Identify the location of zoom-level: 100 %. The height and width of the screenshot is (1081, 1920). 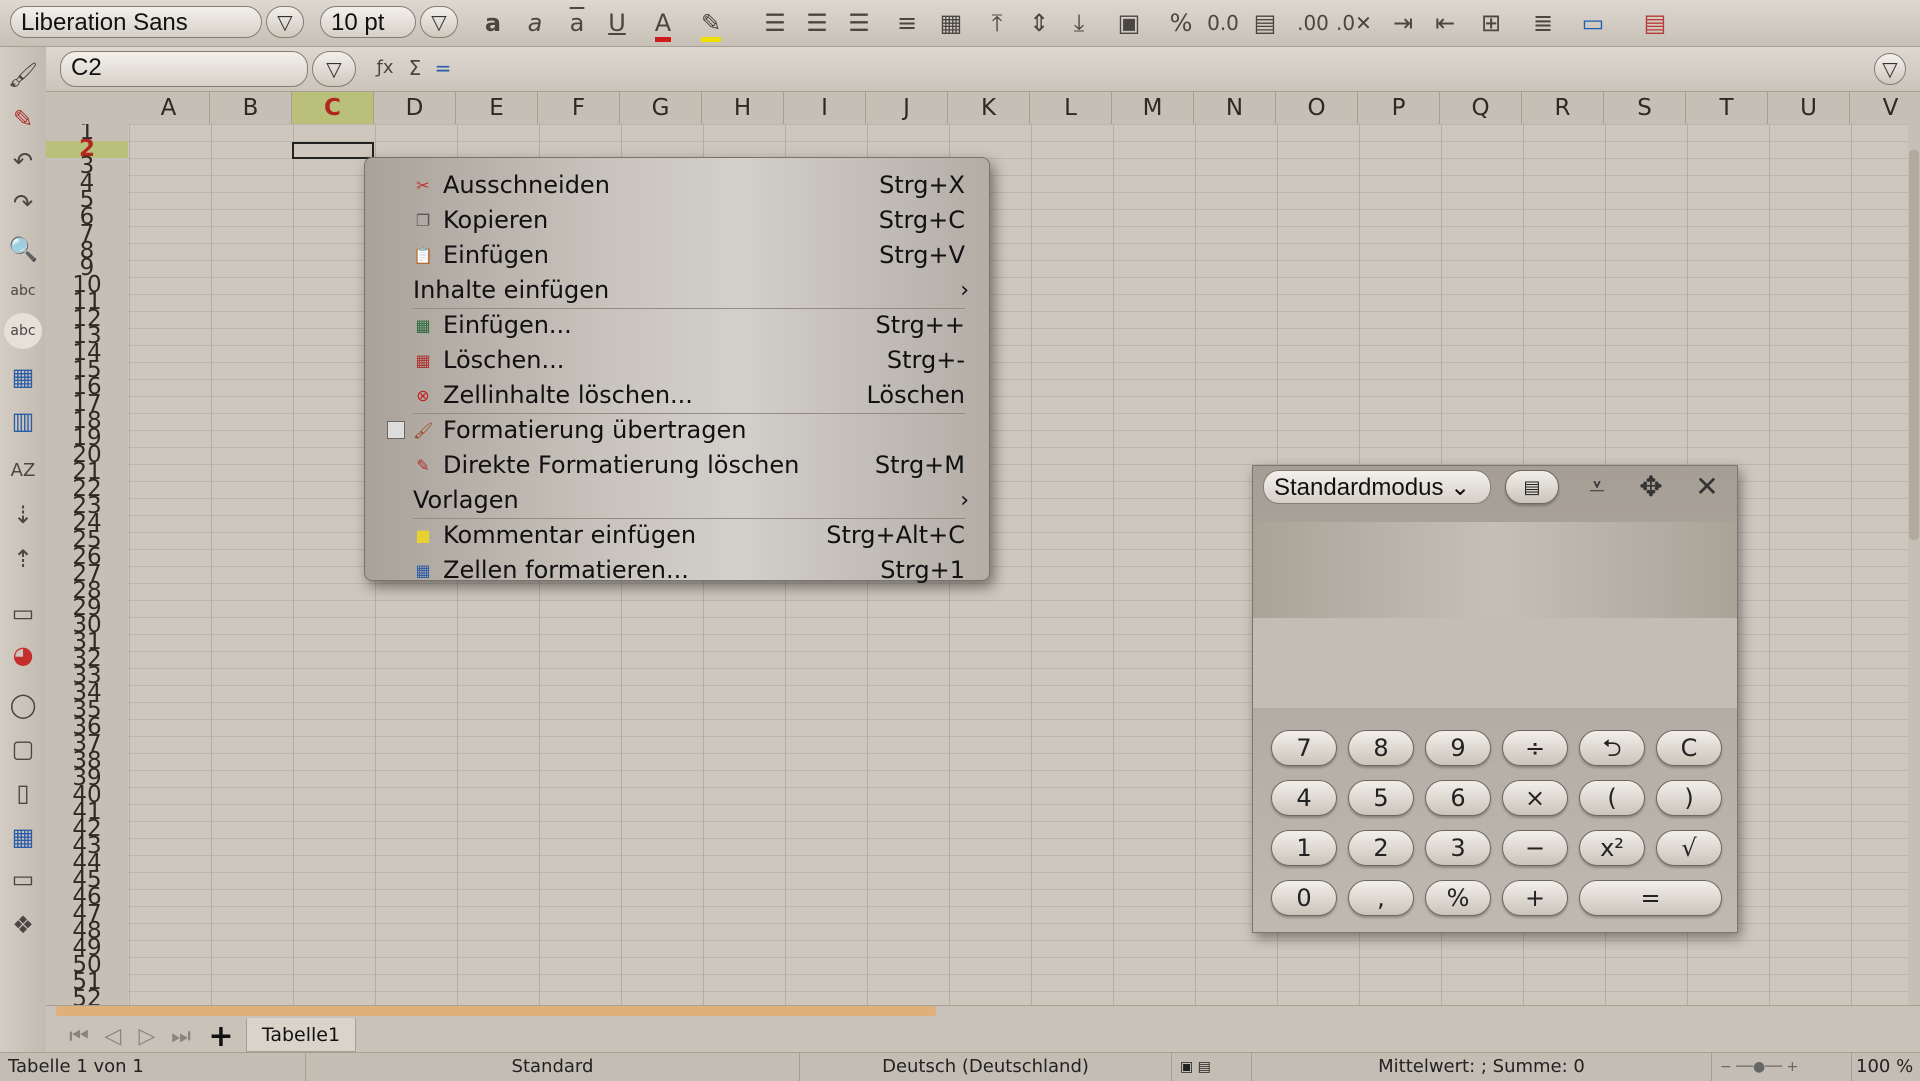
(1886, 1067).